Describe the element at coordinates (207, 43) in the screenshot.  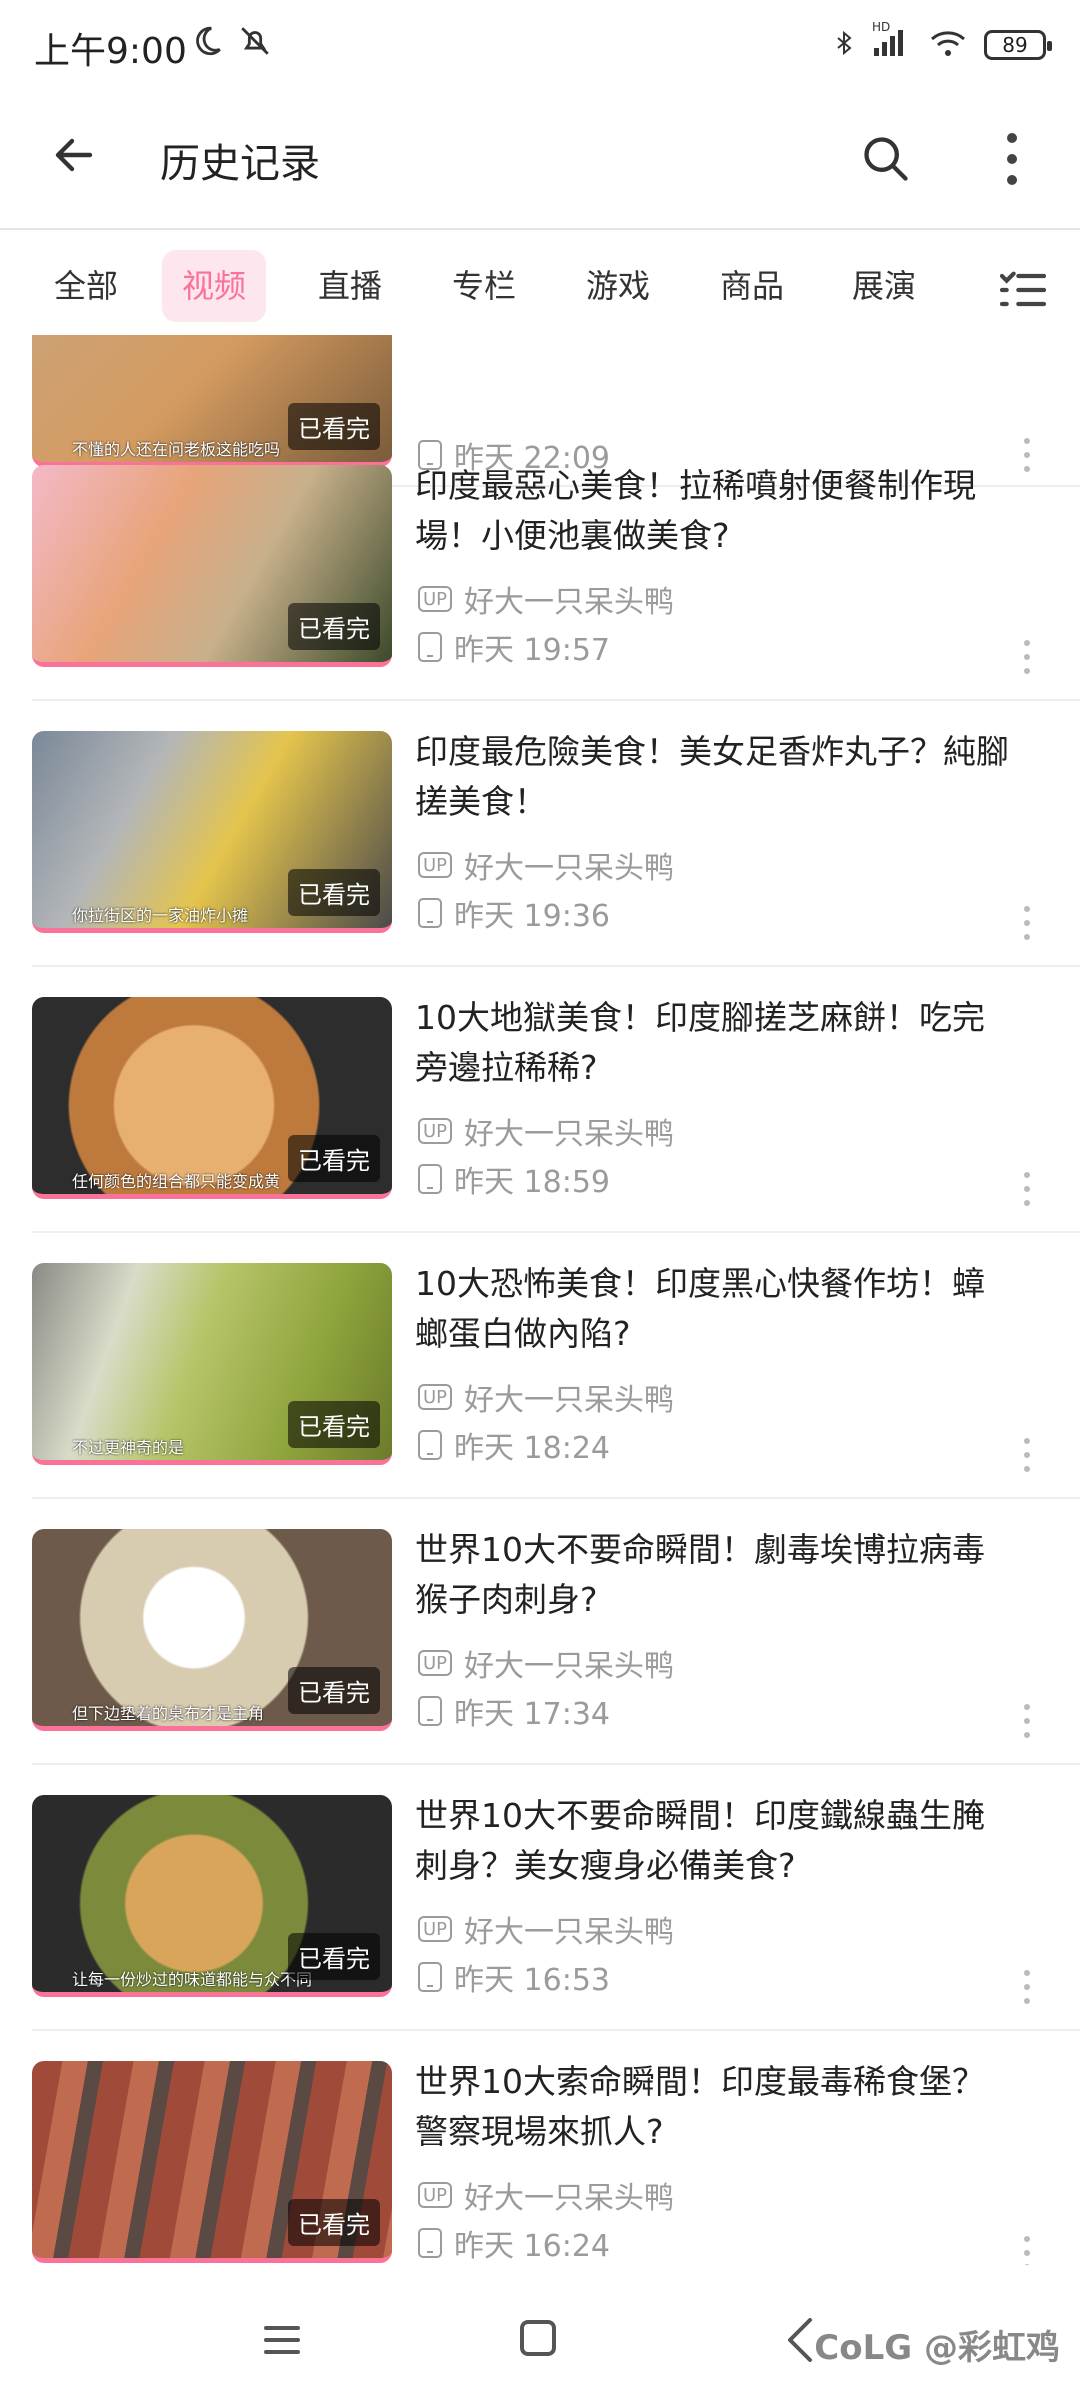
I see `moon-icon` at that location.